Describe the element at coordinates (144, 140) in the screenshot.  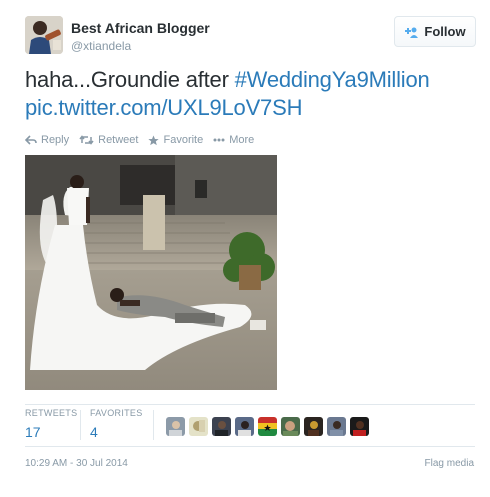
I see `tweet-actions: Reply Retweet Favorite More` at that location.